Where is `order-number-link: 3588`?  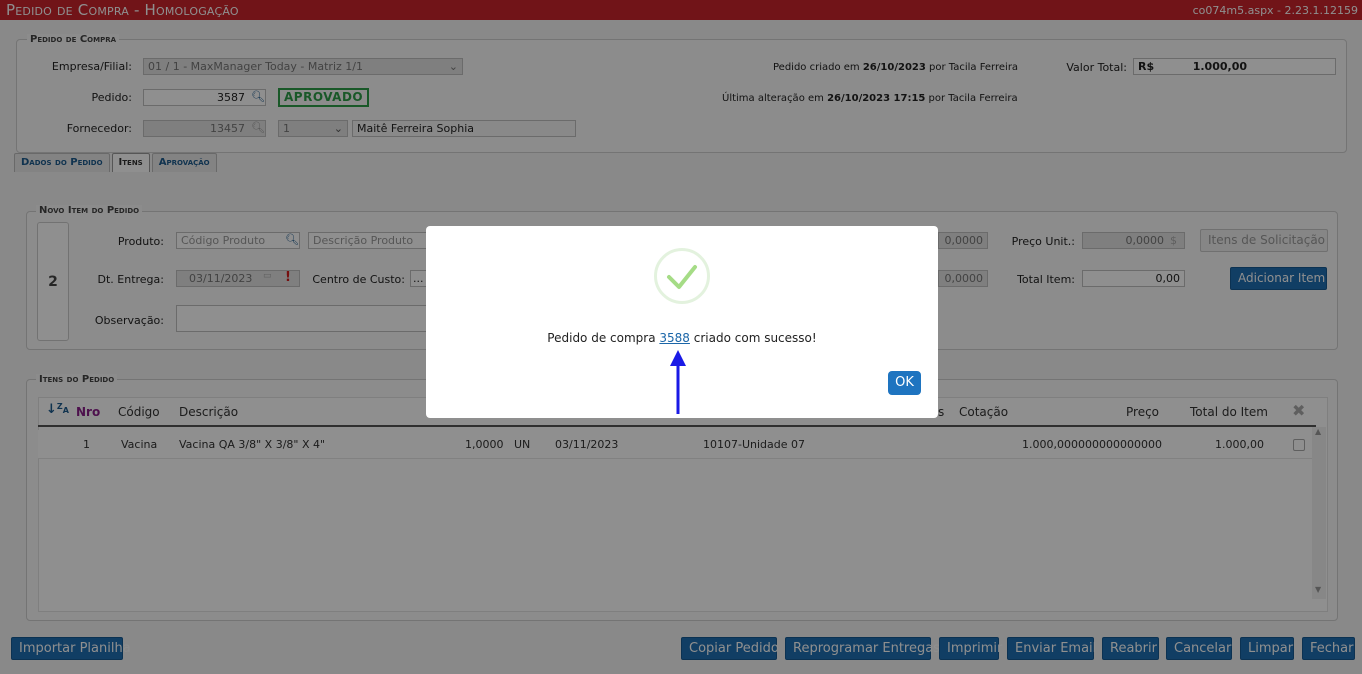
order-number-link: 3588 is located at coordinates (674, 338).